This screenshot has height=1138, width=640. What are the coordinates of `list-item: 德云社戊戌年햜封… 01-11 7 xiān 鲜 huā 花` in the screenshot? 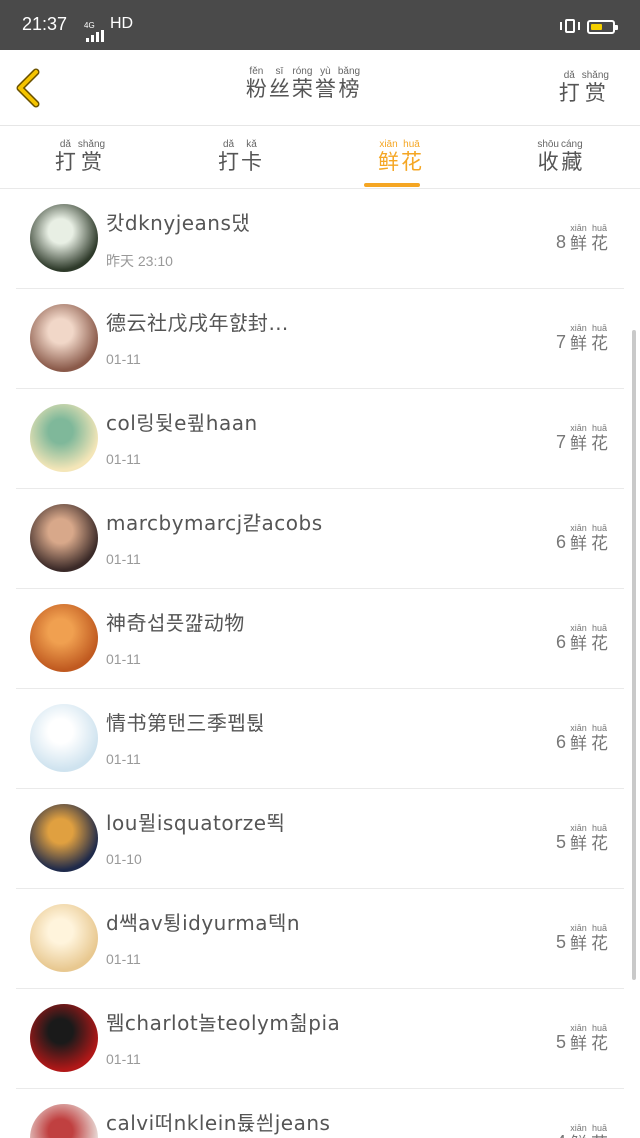 It's located at (320, 339).